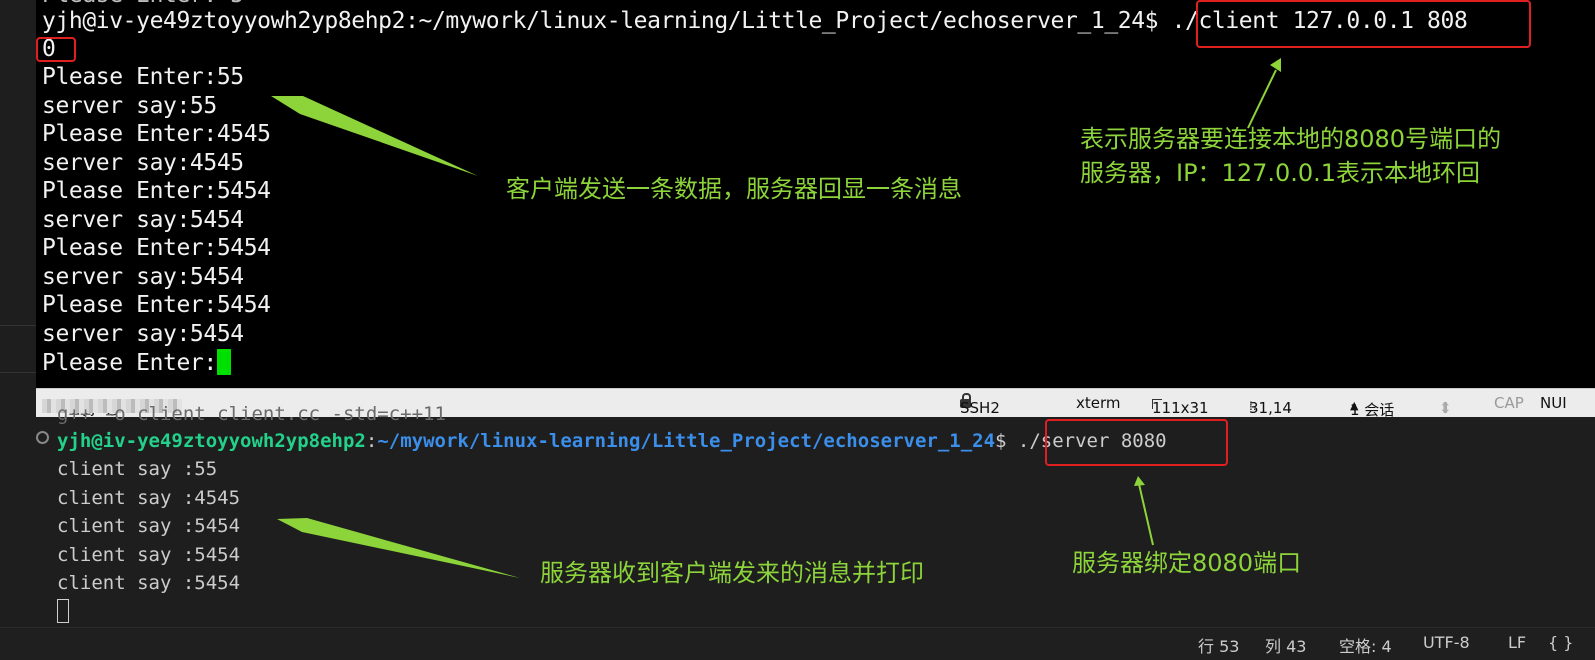 The height and width of the screenshot is (660, 1595). Describe the element at coordinates (149, 498) in the screenshot. I see `terminal-line: client say :4545` at that location.